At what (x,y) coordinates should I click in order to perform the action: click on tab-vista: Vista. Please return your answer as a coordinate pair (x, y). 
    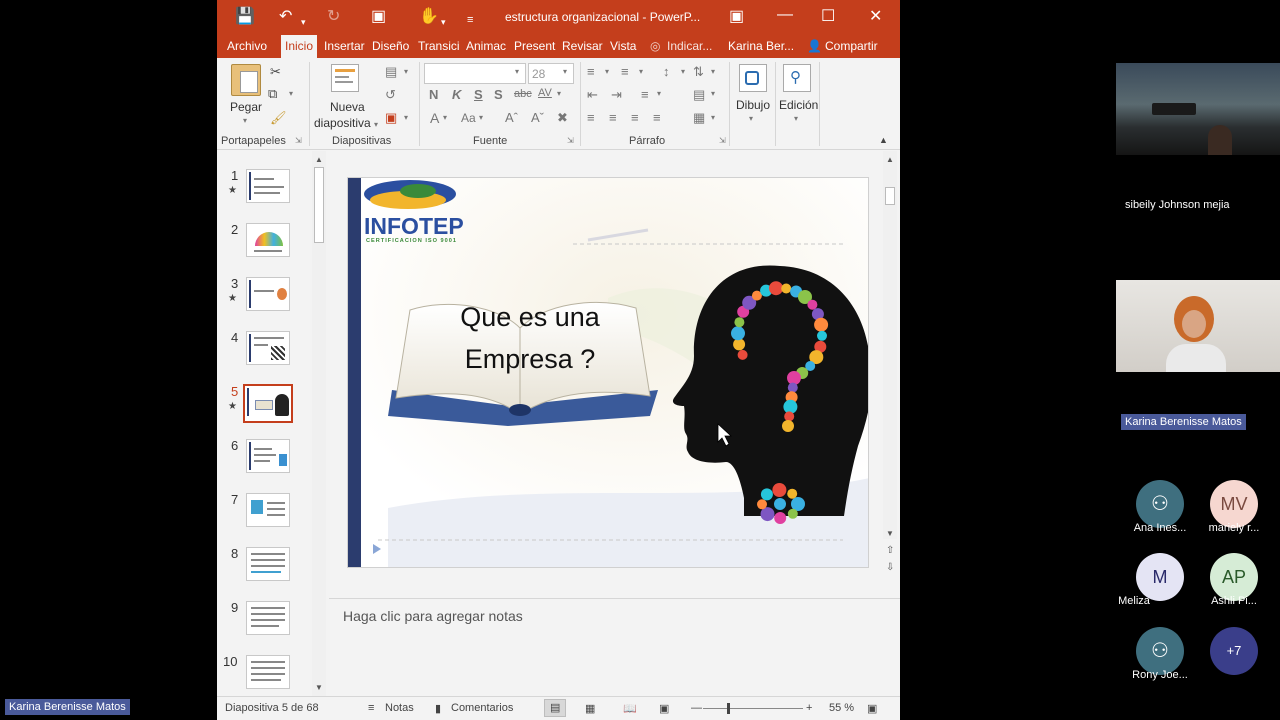
    Looking at the image, I should click on (623, 46).